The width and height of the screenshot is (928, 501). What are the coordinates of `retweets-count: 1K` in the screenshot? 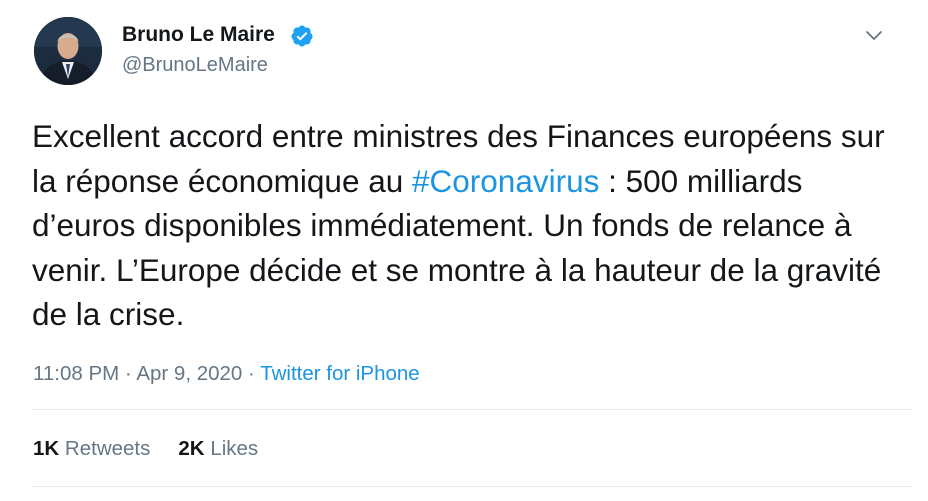 It's located at (46, 448).